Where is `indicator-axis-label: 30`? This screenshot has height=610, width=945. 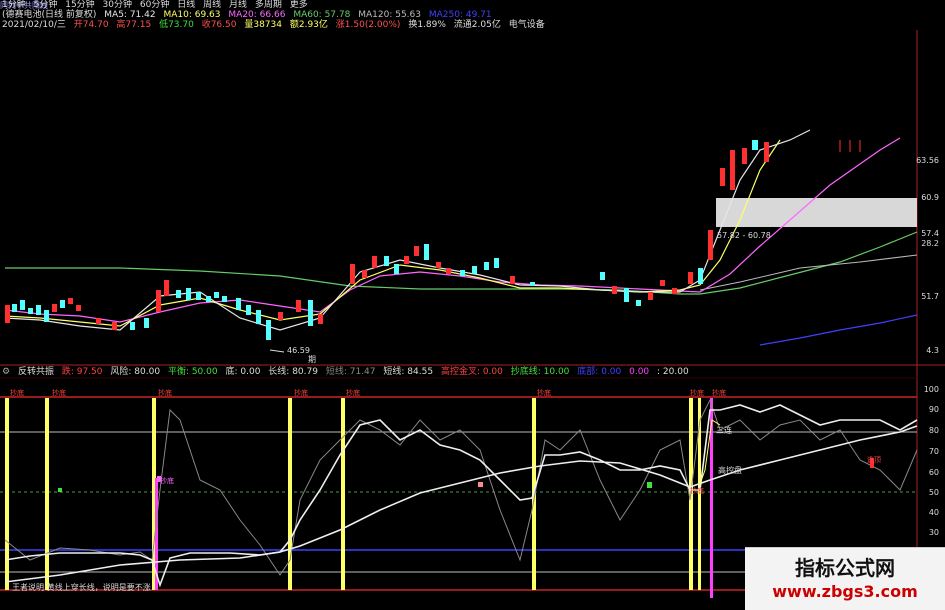 indicator-axis-label: 30 is located at coordinates (933, 532).